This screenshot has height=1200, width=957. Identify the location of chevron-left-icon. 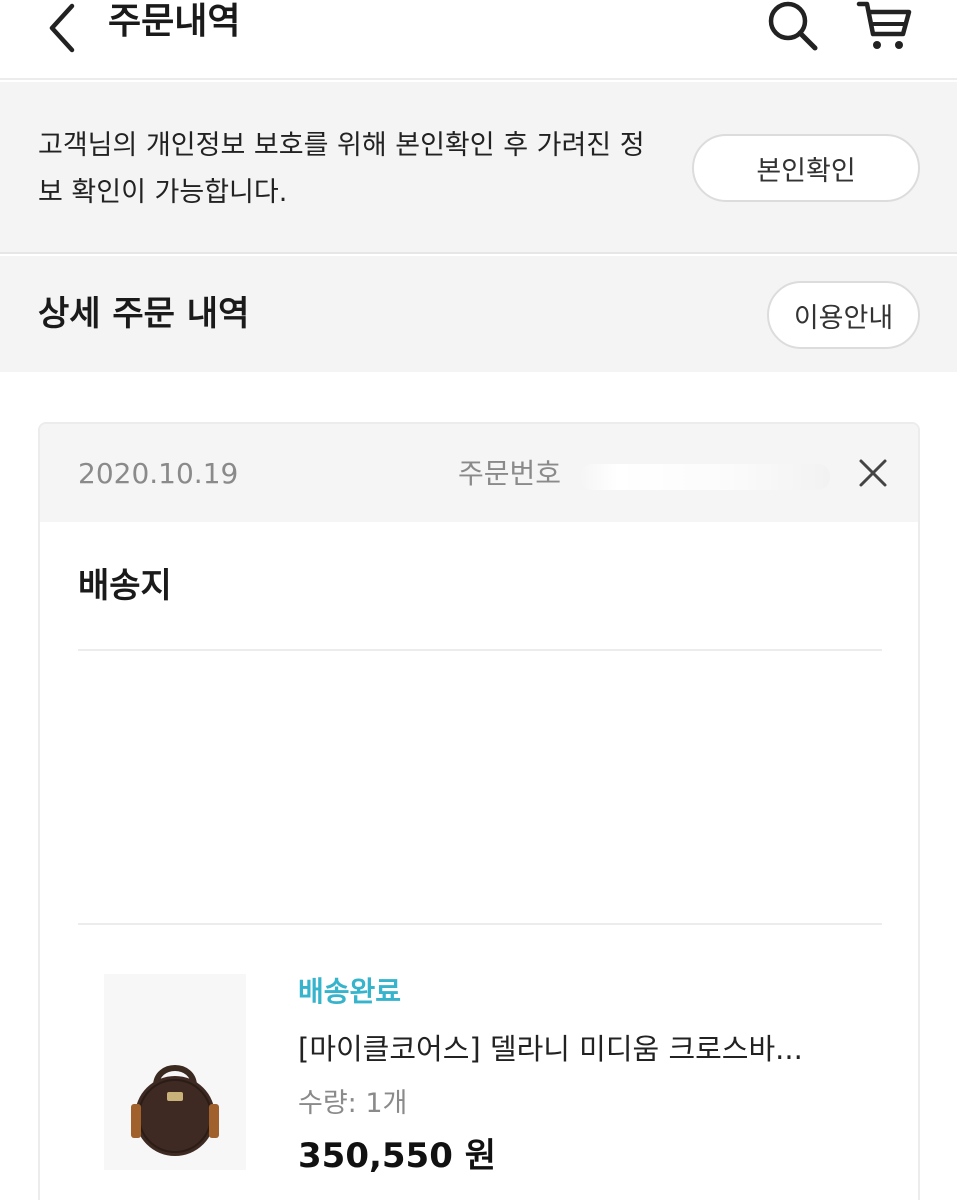
(62, 28).